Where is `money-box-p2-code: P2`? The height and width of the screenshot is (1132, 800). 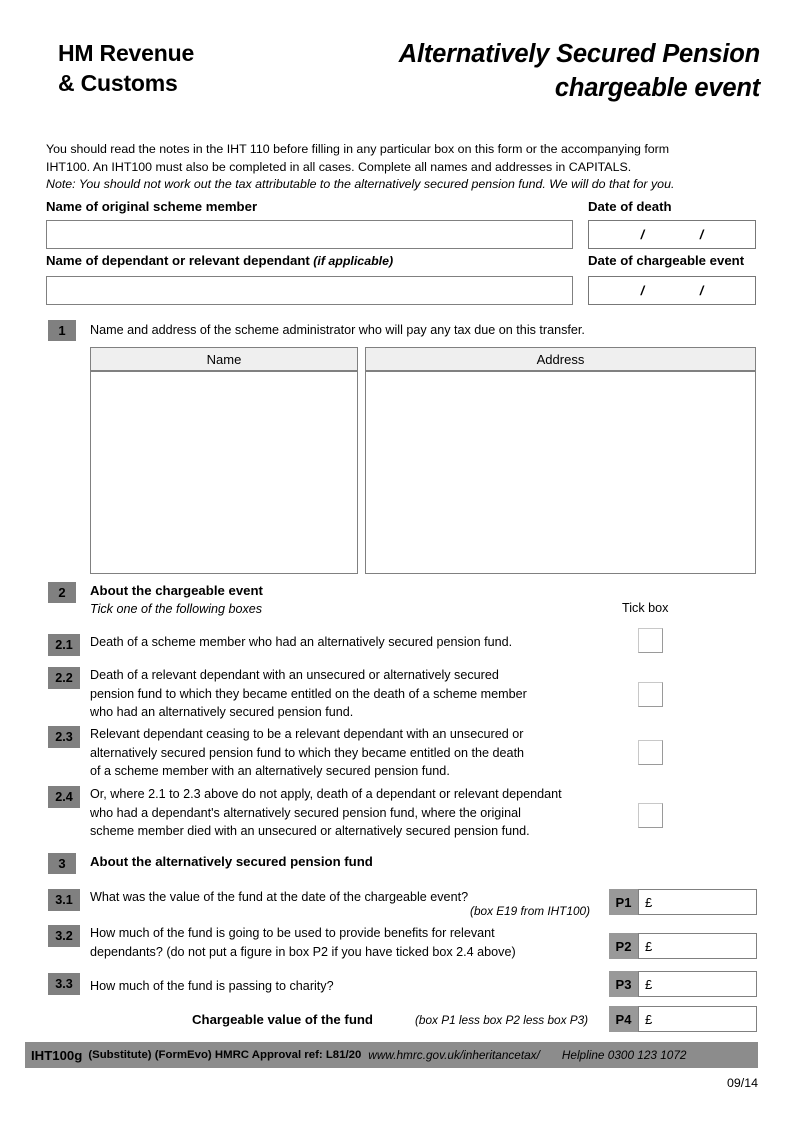 money-box-p2-code: P2 is located at coordinates (623, 946).